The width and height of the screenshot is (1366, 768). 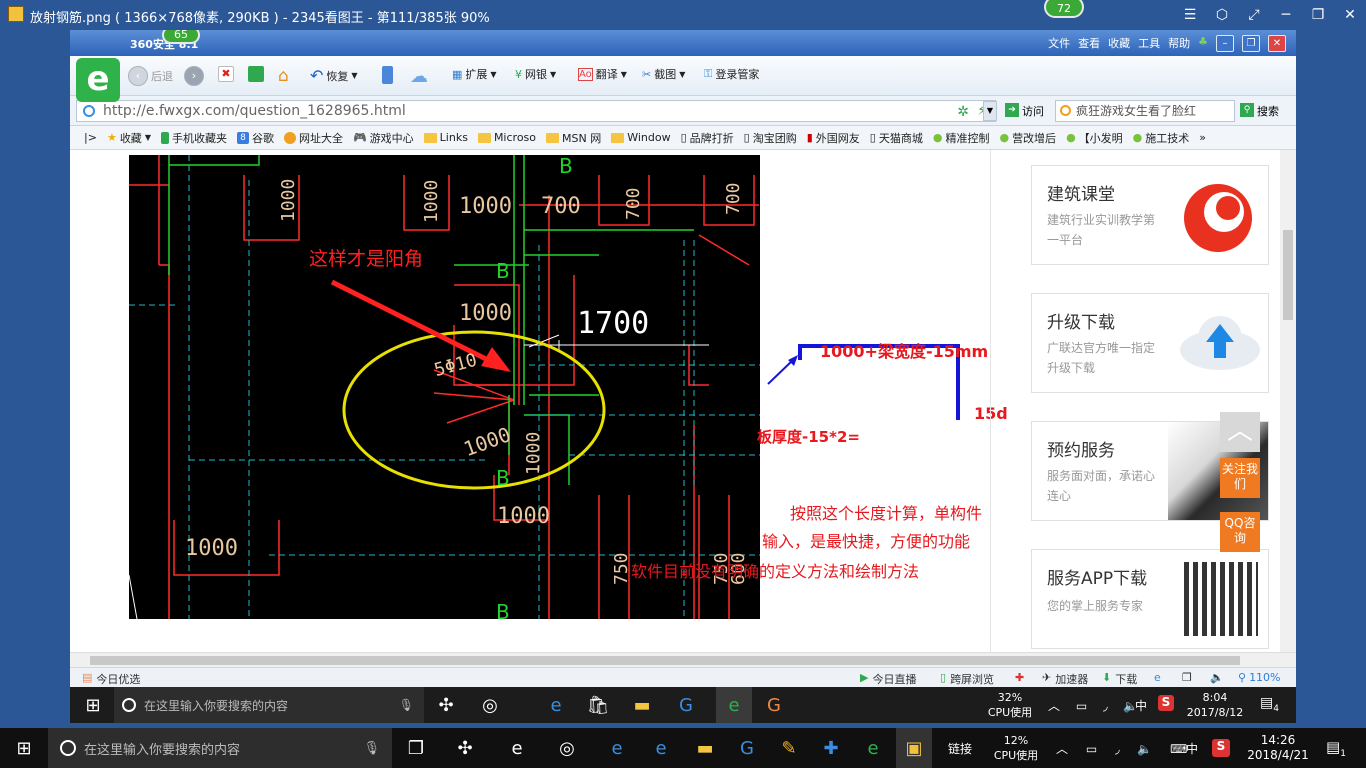 I want to click on menu-favorites: 收藏, so click(x=1119, y=43).